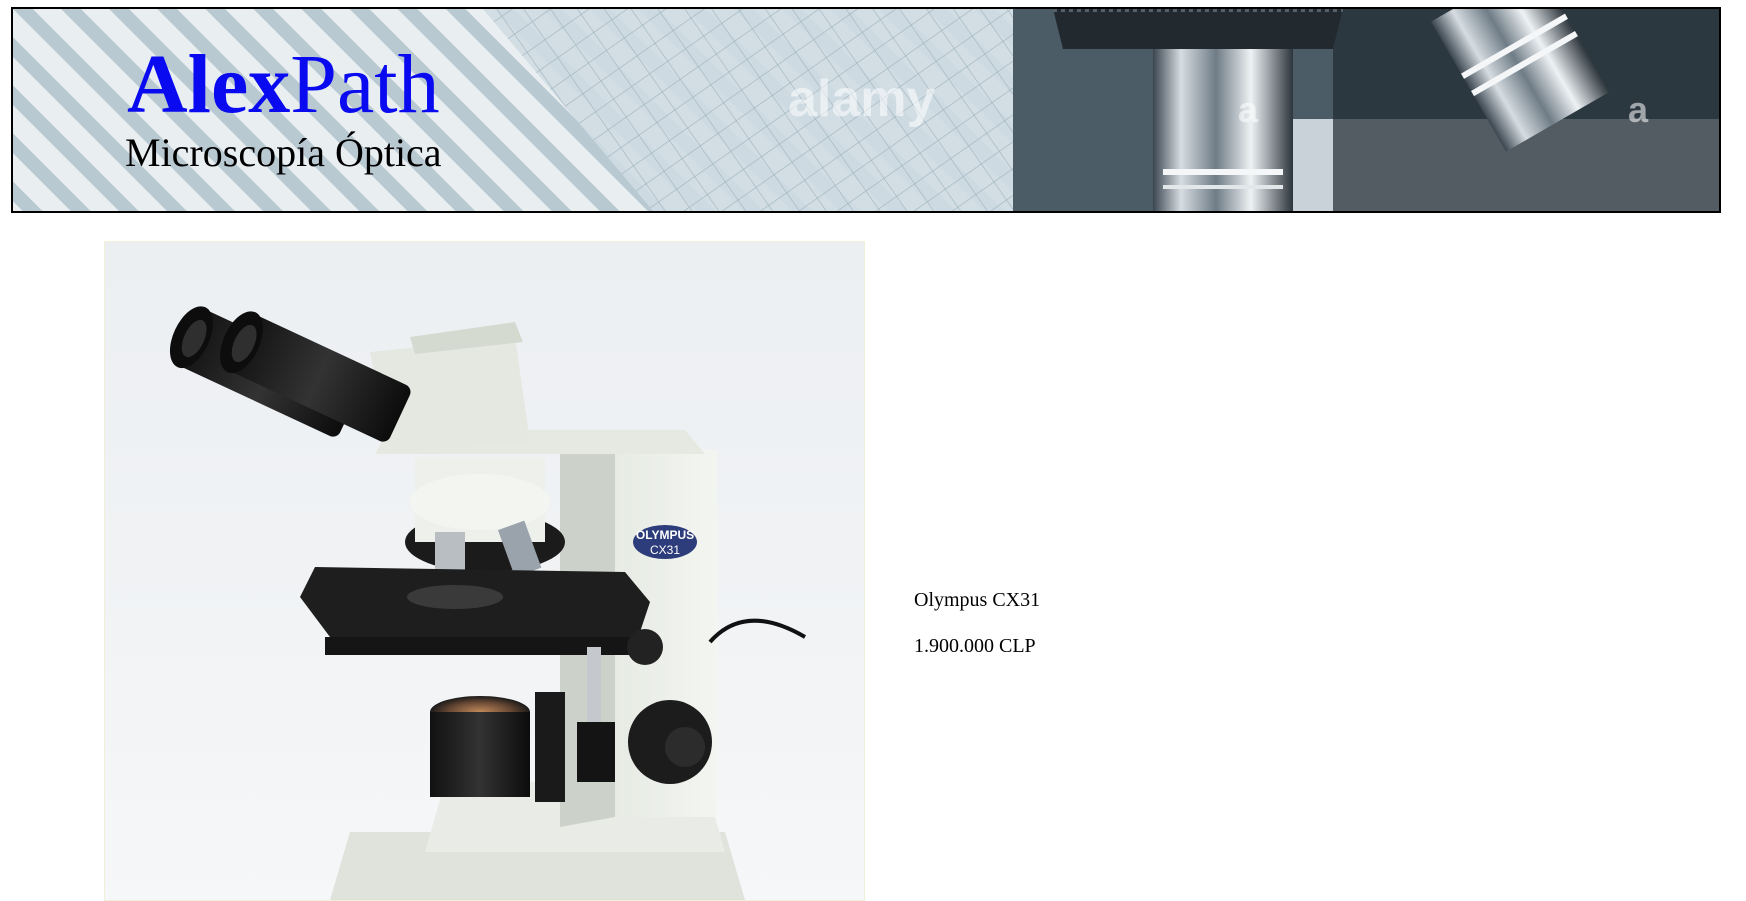 The image size is (1746, 901). I want to click on watermark-small-text: a, so click(1248, 109).